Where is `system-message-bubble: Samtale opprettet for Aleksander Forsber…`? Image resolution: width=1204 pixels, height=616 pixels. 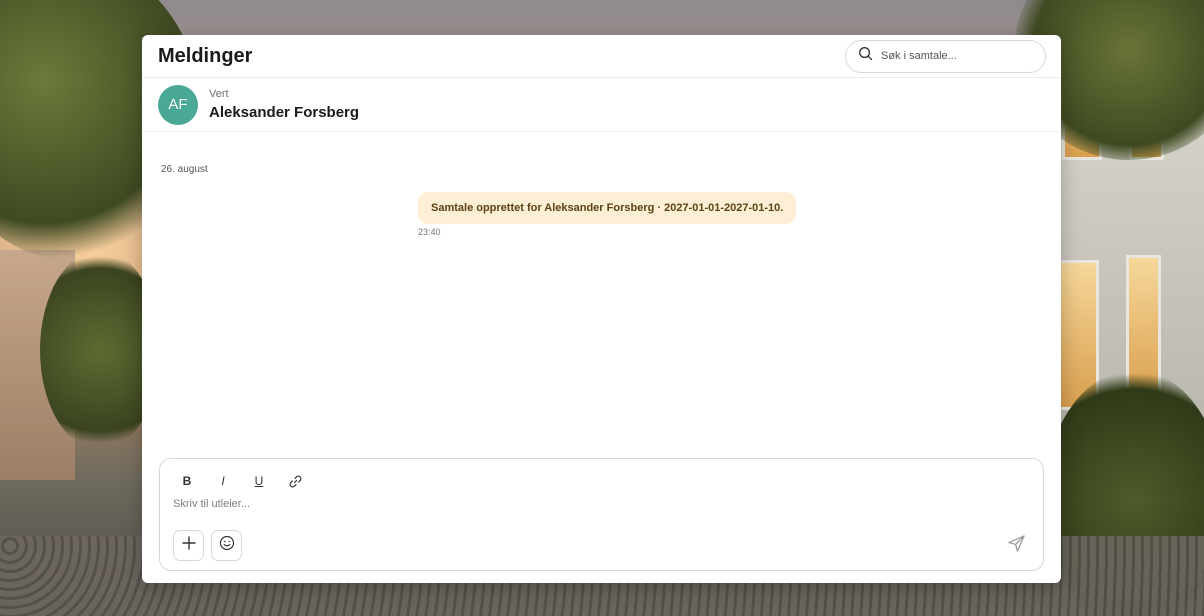
system-message-bubble: Samtale opprettet for Aleksander Forsber… is located at coordinates (607, 208).